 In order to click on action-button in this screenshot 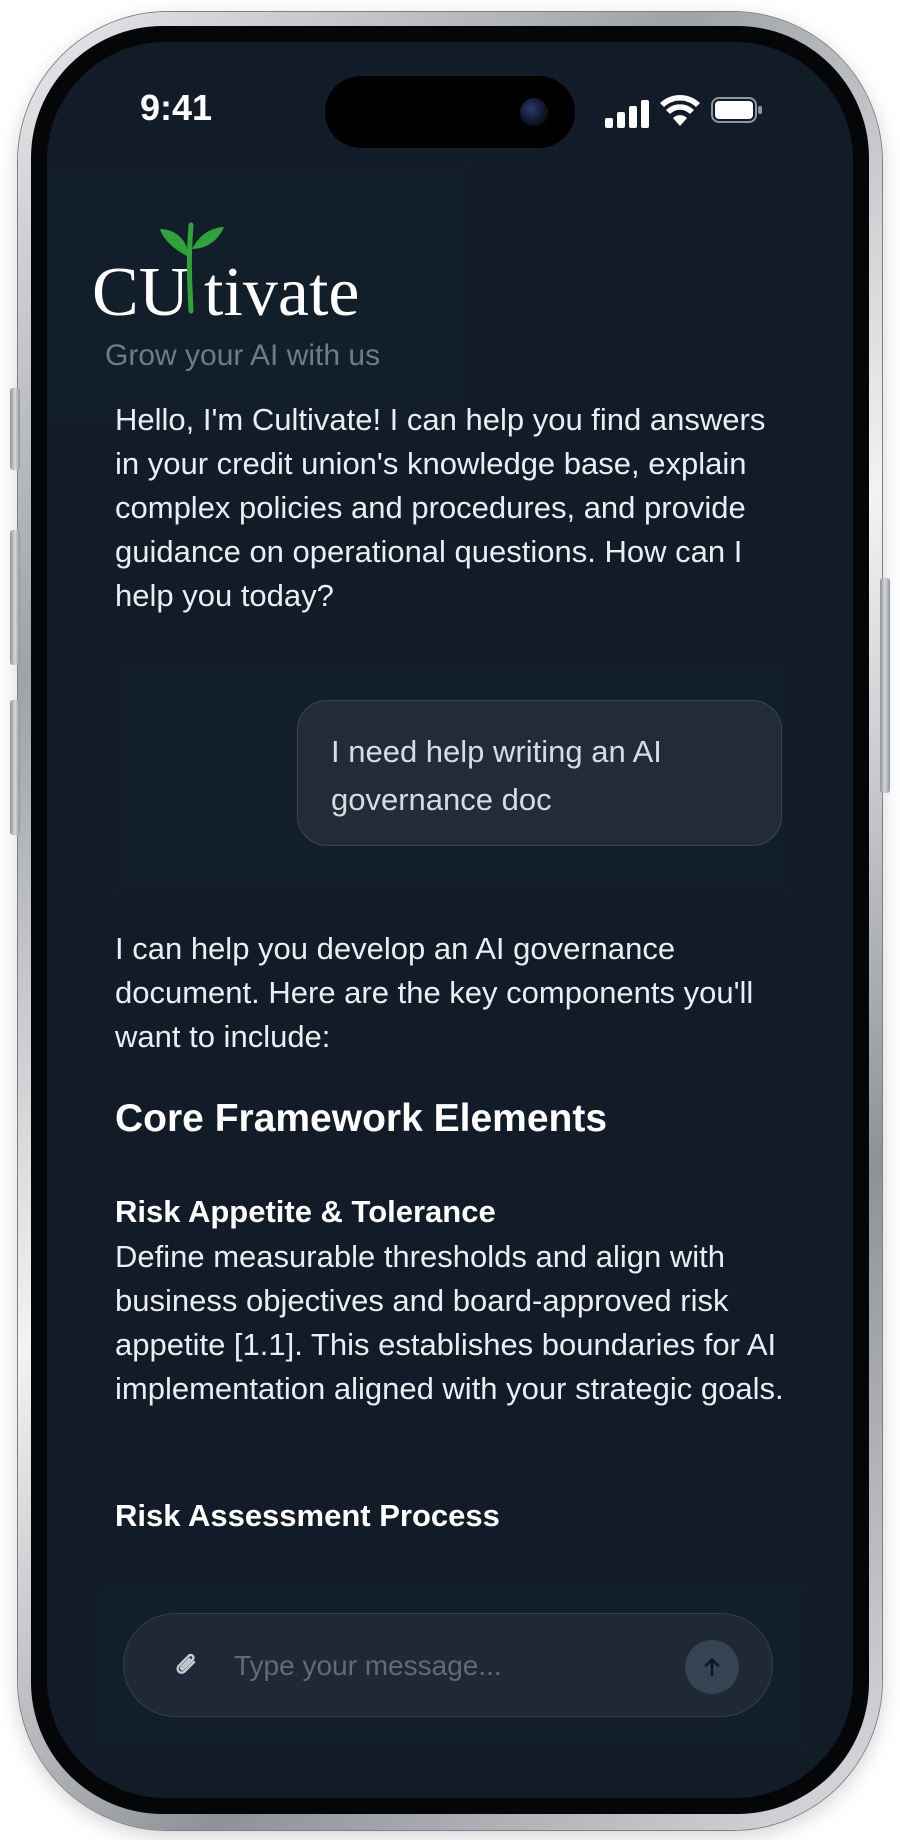, I will do `click(15, 429)`.